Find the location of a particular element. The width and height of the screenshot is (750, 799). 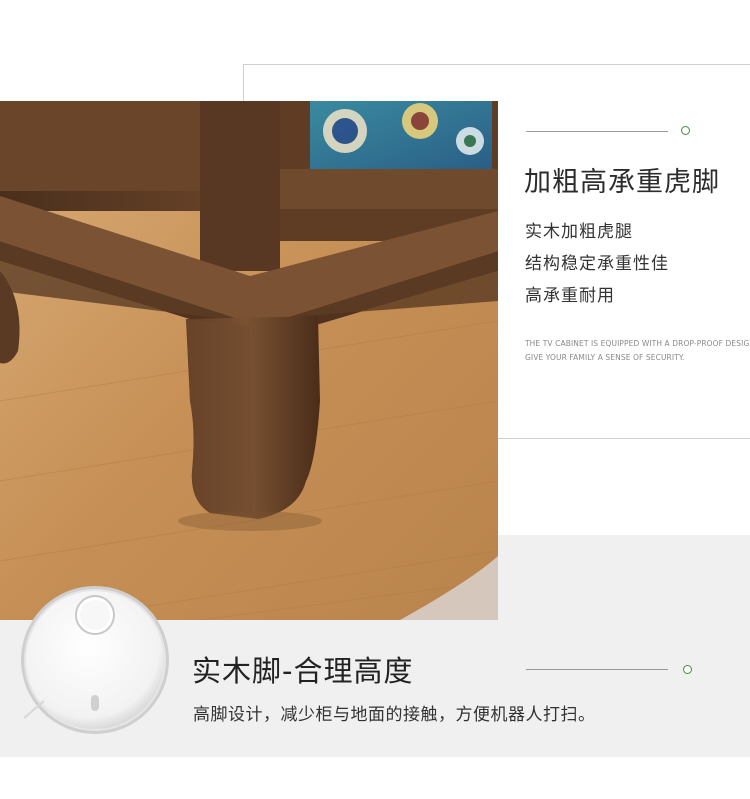

divider-line-top is located at coordinates (597, 131).